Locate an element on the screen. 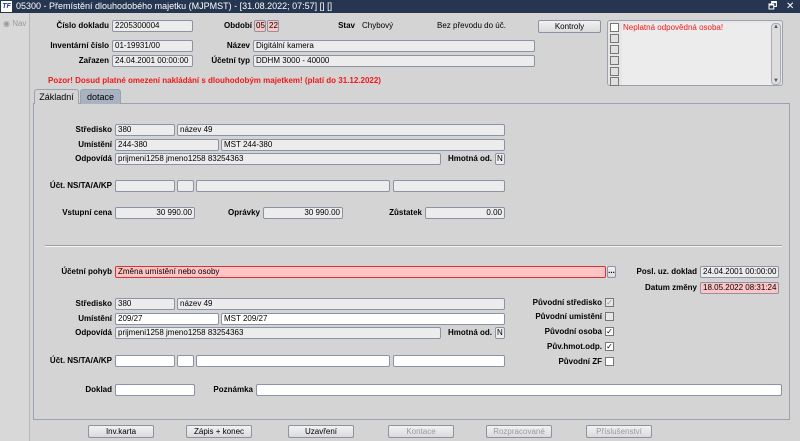 This screenshot has height=441, width=800. nav-label: Nav is located at coordinates (19, 23).